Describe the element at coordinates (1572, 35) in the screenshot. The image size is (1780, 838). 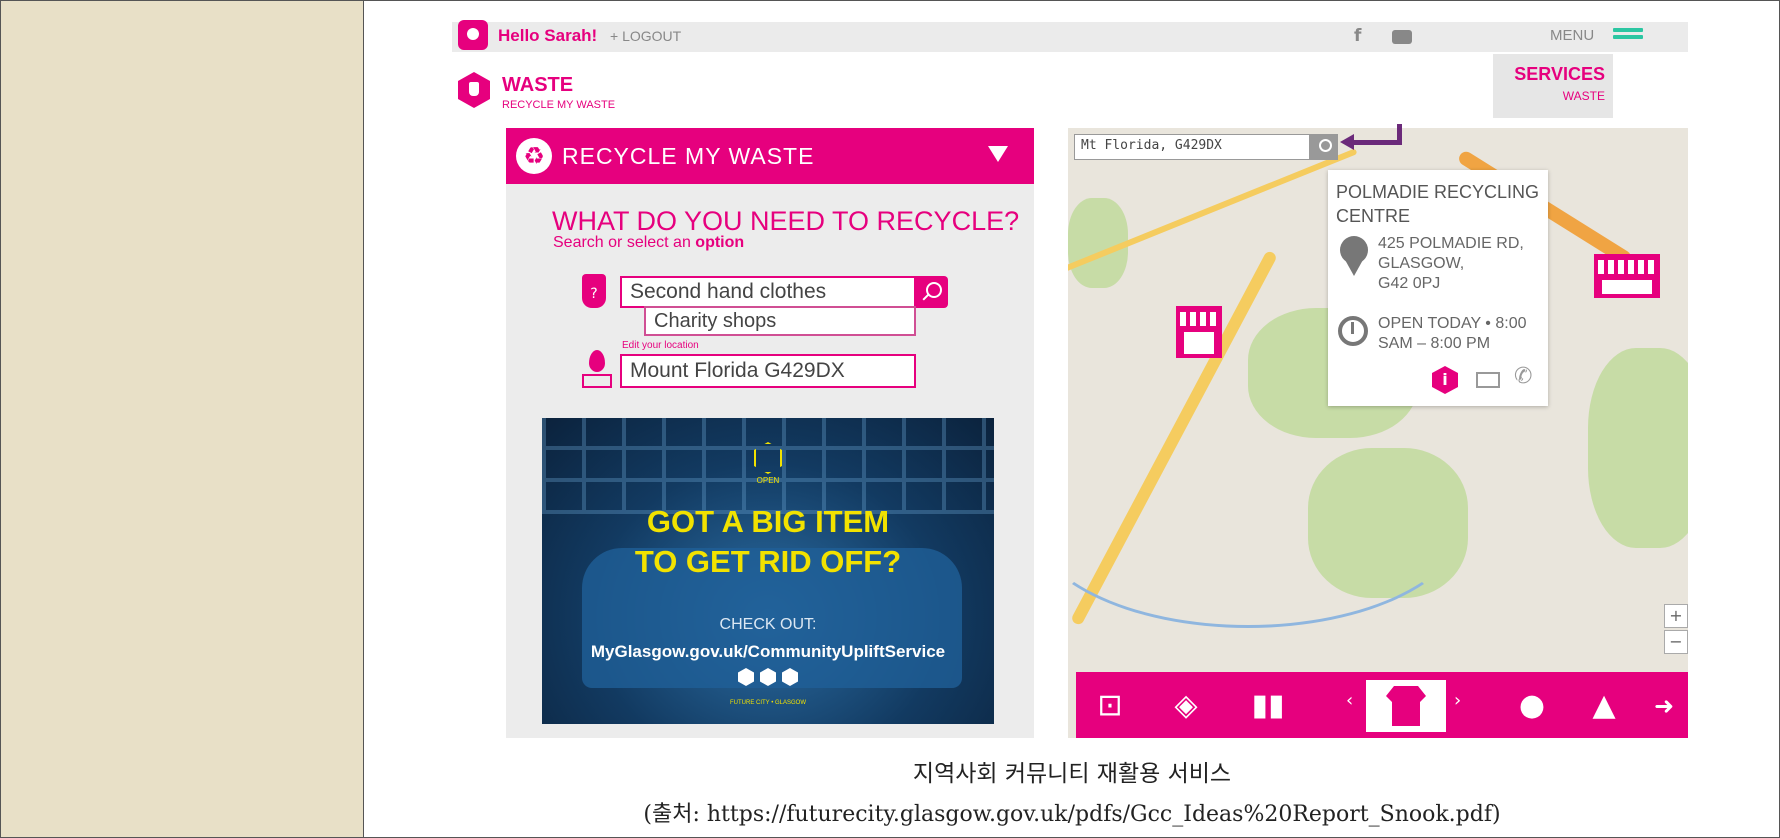
I see `menu-label: MENU` at that location.